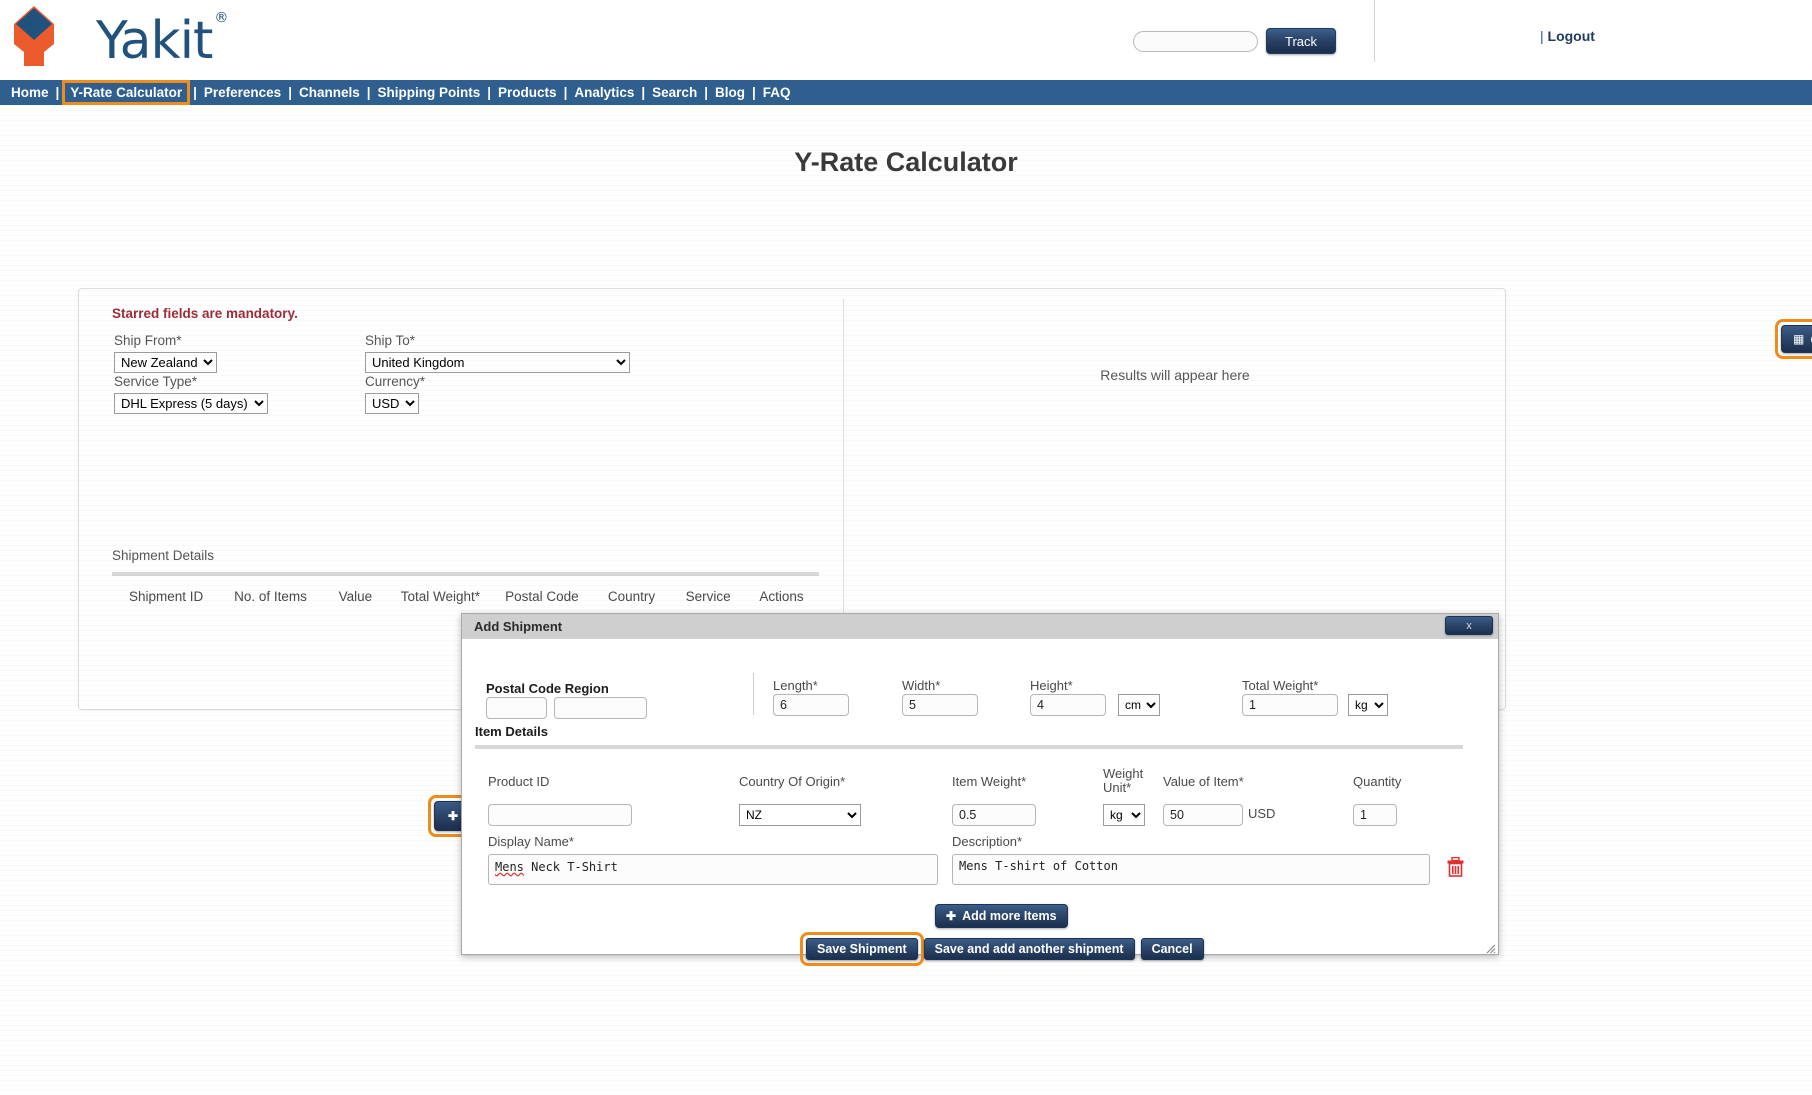  What do you see at coordinates (395, 381) in the screenshot?
I see `currency-label: Currency*` at bounding box center [395, 381].